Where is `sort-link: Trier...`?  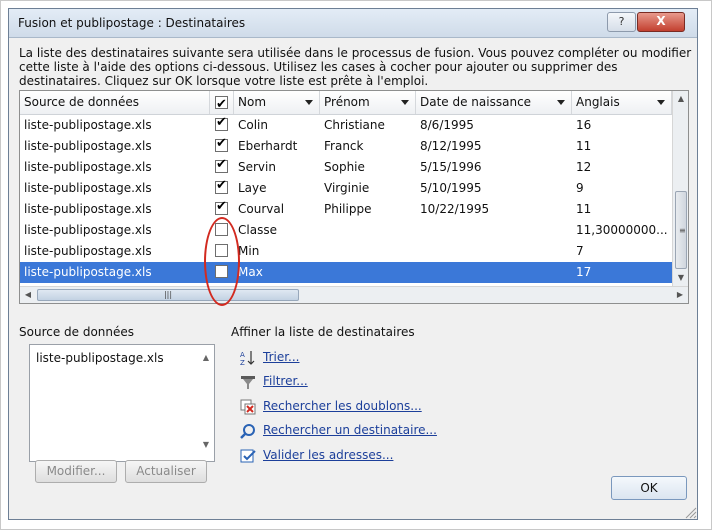
sort-link: Trier... is located at coordinates (281, 357).